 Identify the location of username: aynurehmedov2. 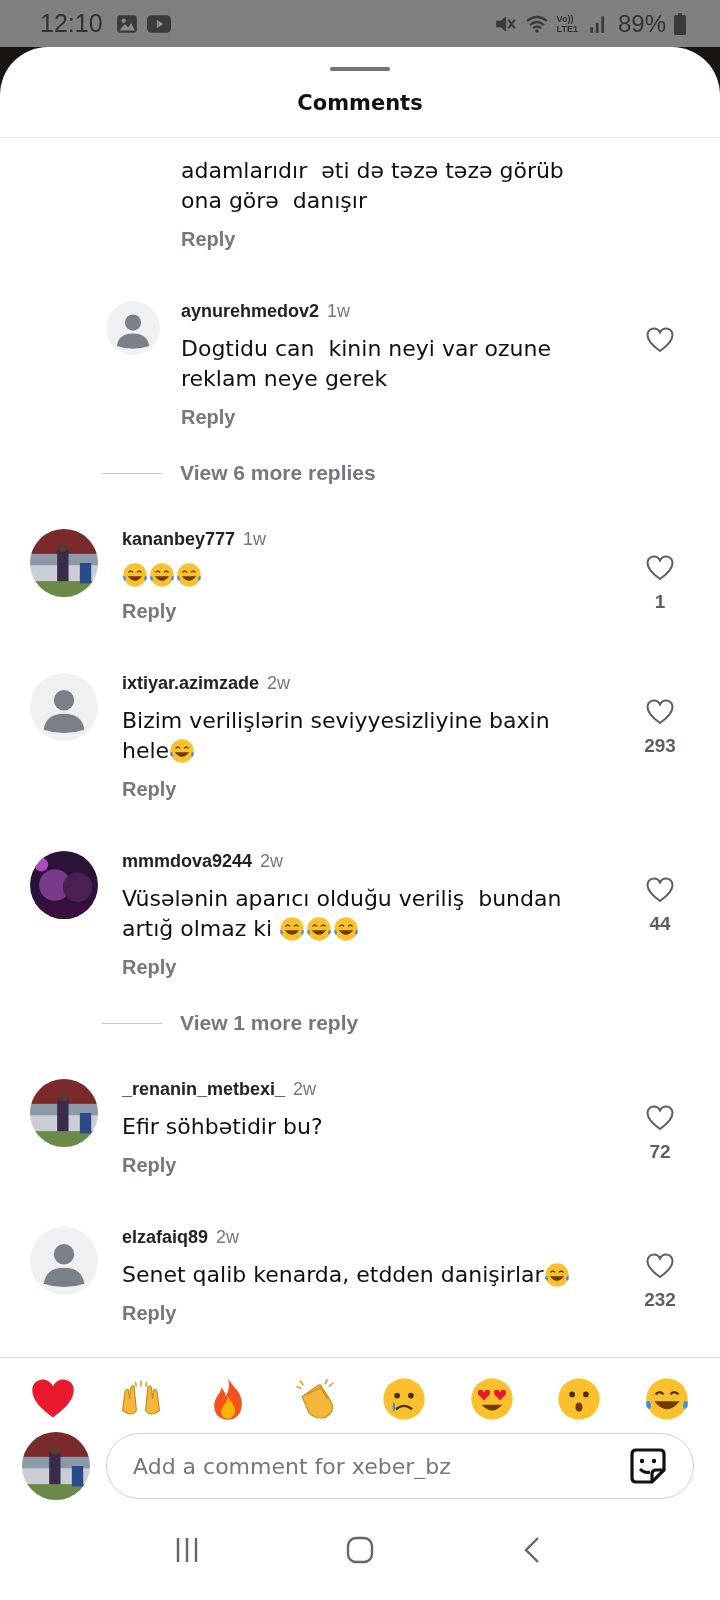
(250, 311).